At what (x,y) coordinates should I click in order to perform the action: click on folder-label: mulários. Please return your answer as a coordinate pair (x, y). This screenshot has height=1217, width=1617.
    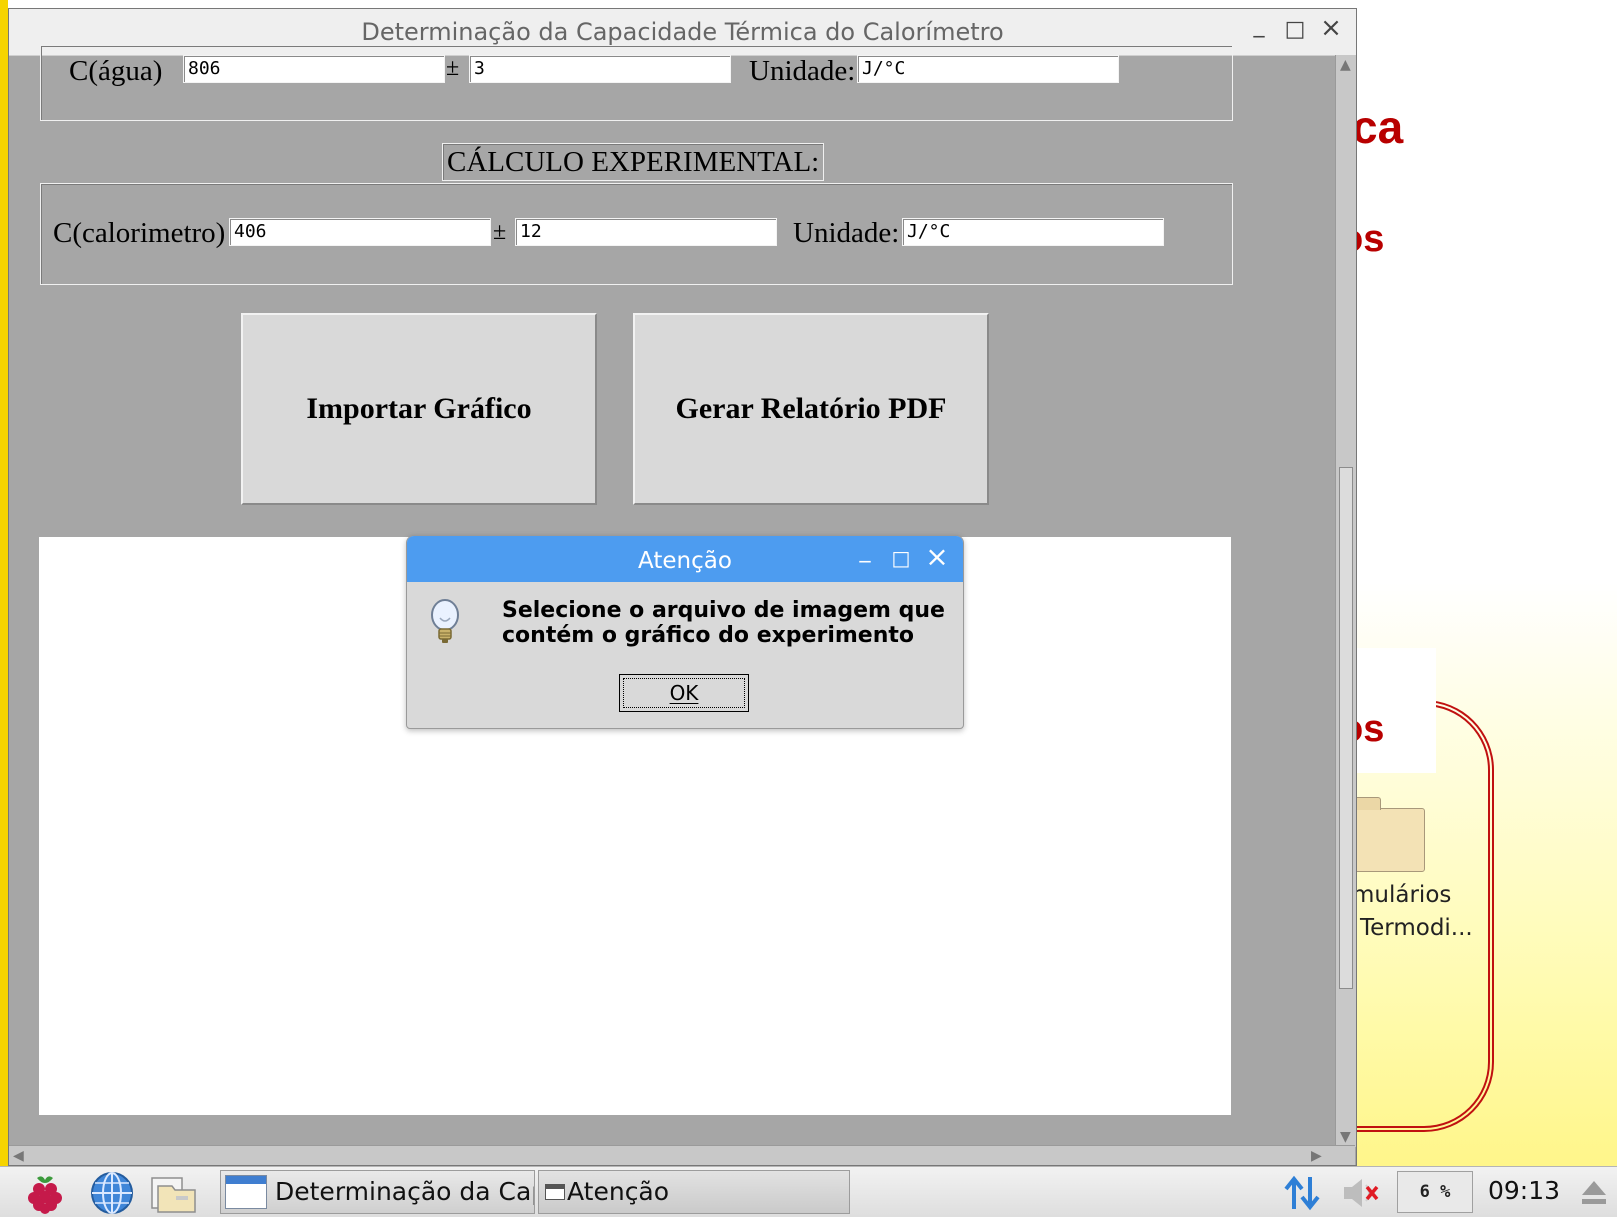
    Looking at the image, I should click on (1401, 895).